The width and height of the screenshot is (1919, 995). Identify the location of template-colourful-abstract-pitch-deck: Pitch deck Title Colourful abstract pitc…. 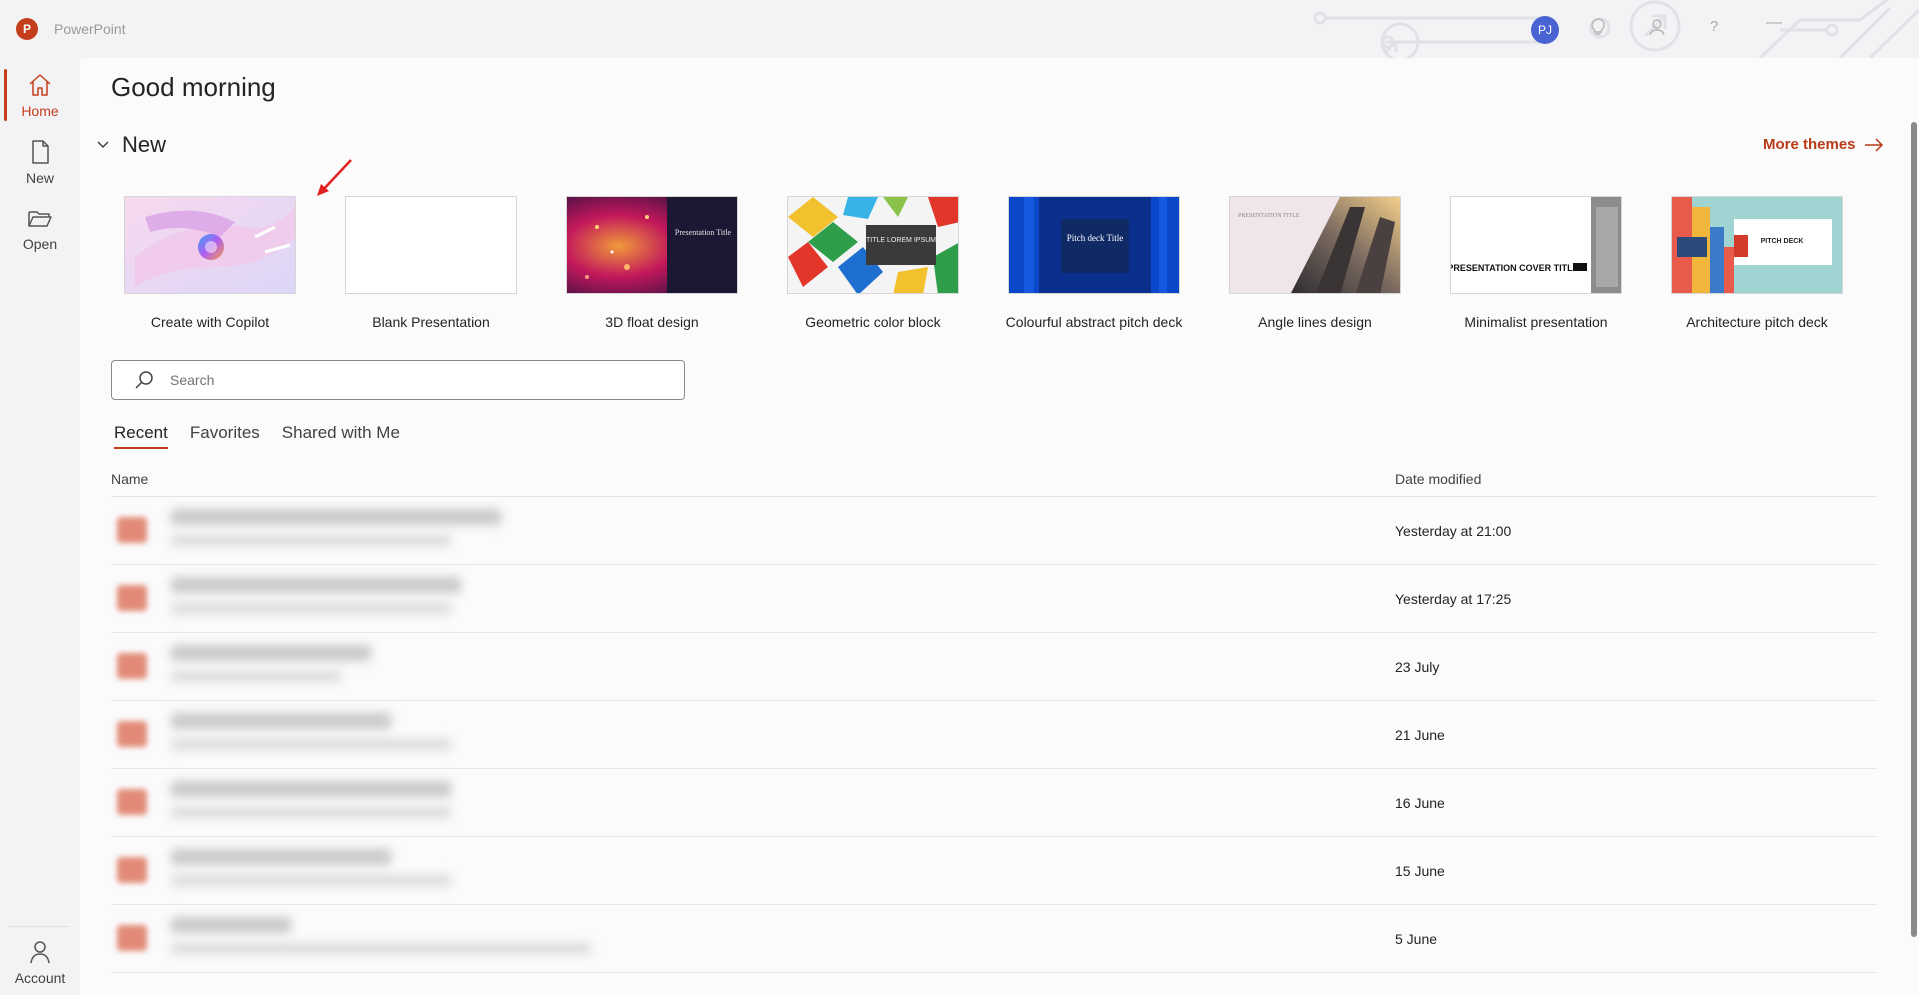
(1094, 263).